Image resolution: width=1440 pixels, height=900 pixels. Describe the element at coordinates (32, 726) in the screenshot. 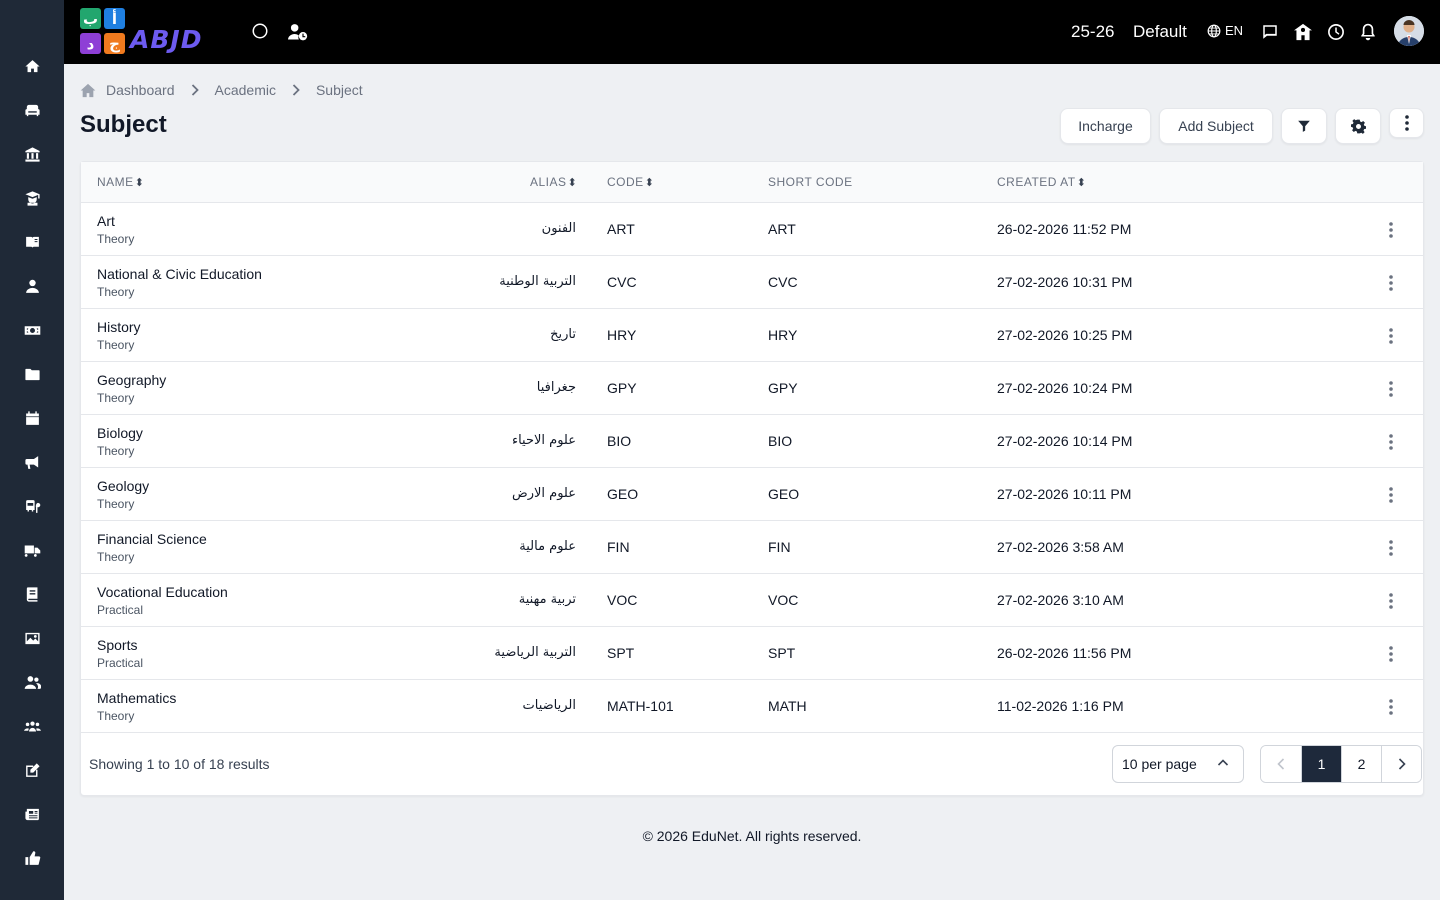

I see `people-group-icon` at that location.